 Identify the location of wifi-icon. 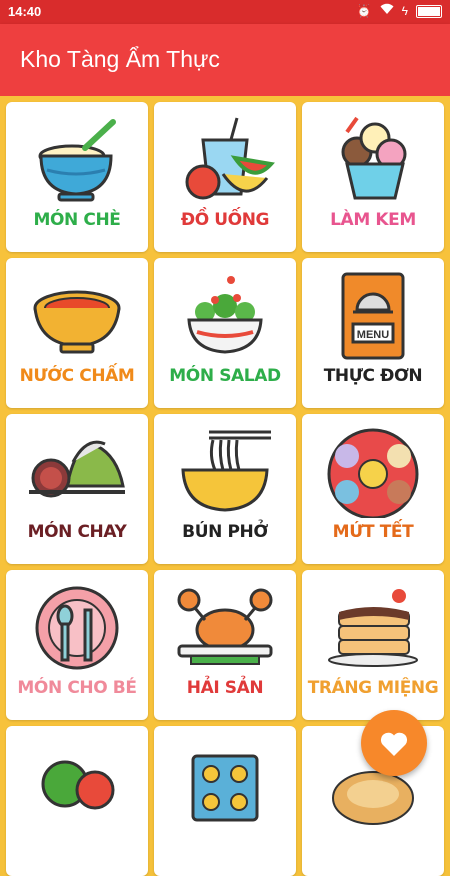
(387, 11).